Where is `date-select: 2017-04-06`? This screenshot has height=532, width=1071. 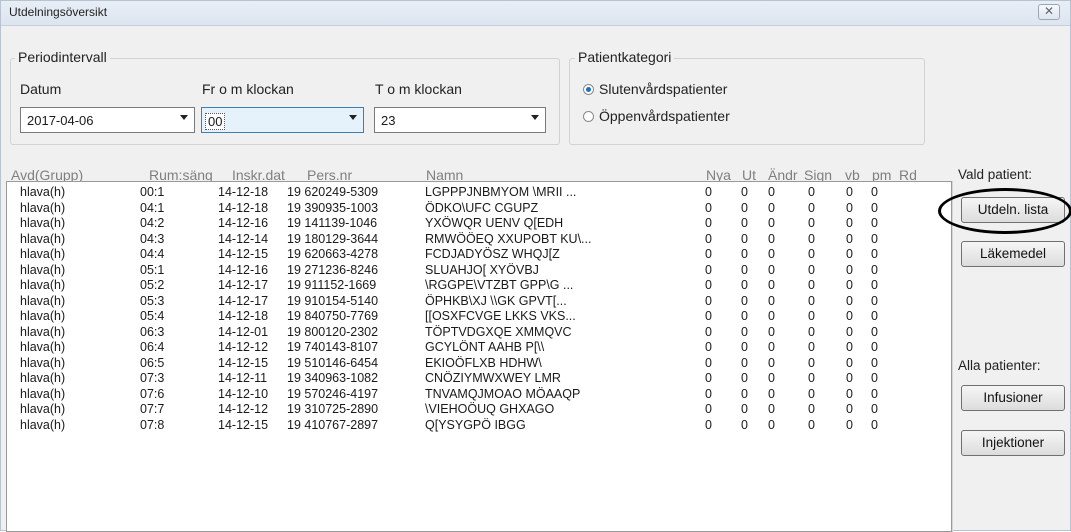
date-select: 2017-04-06 is located at coordinates (107, 120).